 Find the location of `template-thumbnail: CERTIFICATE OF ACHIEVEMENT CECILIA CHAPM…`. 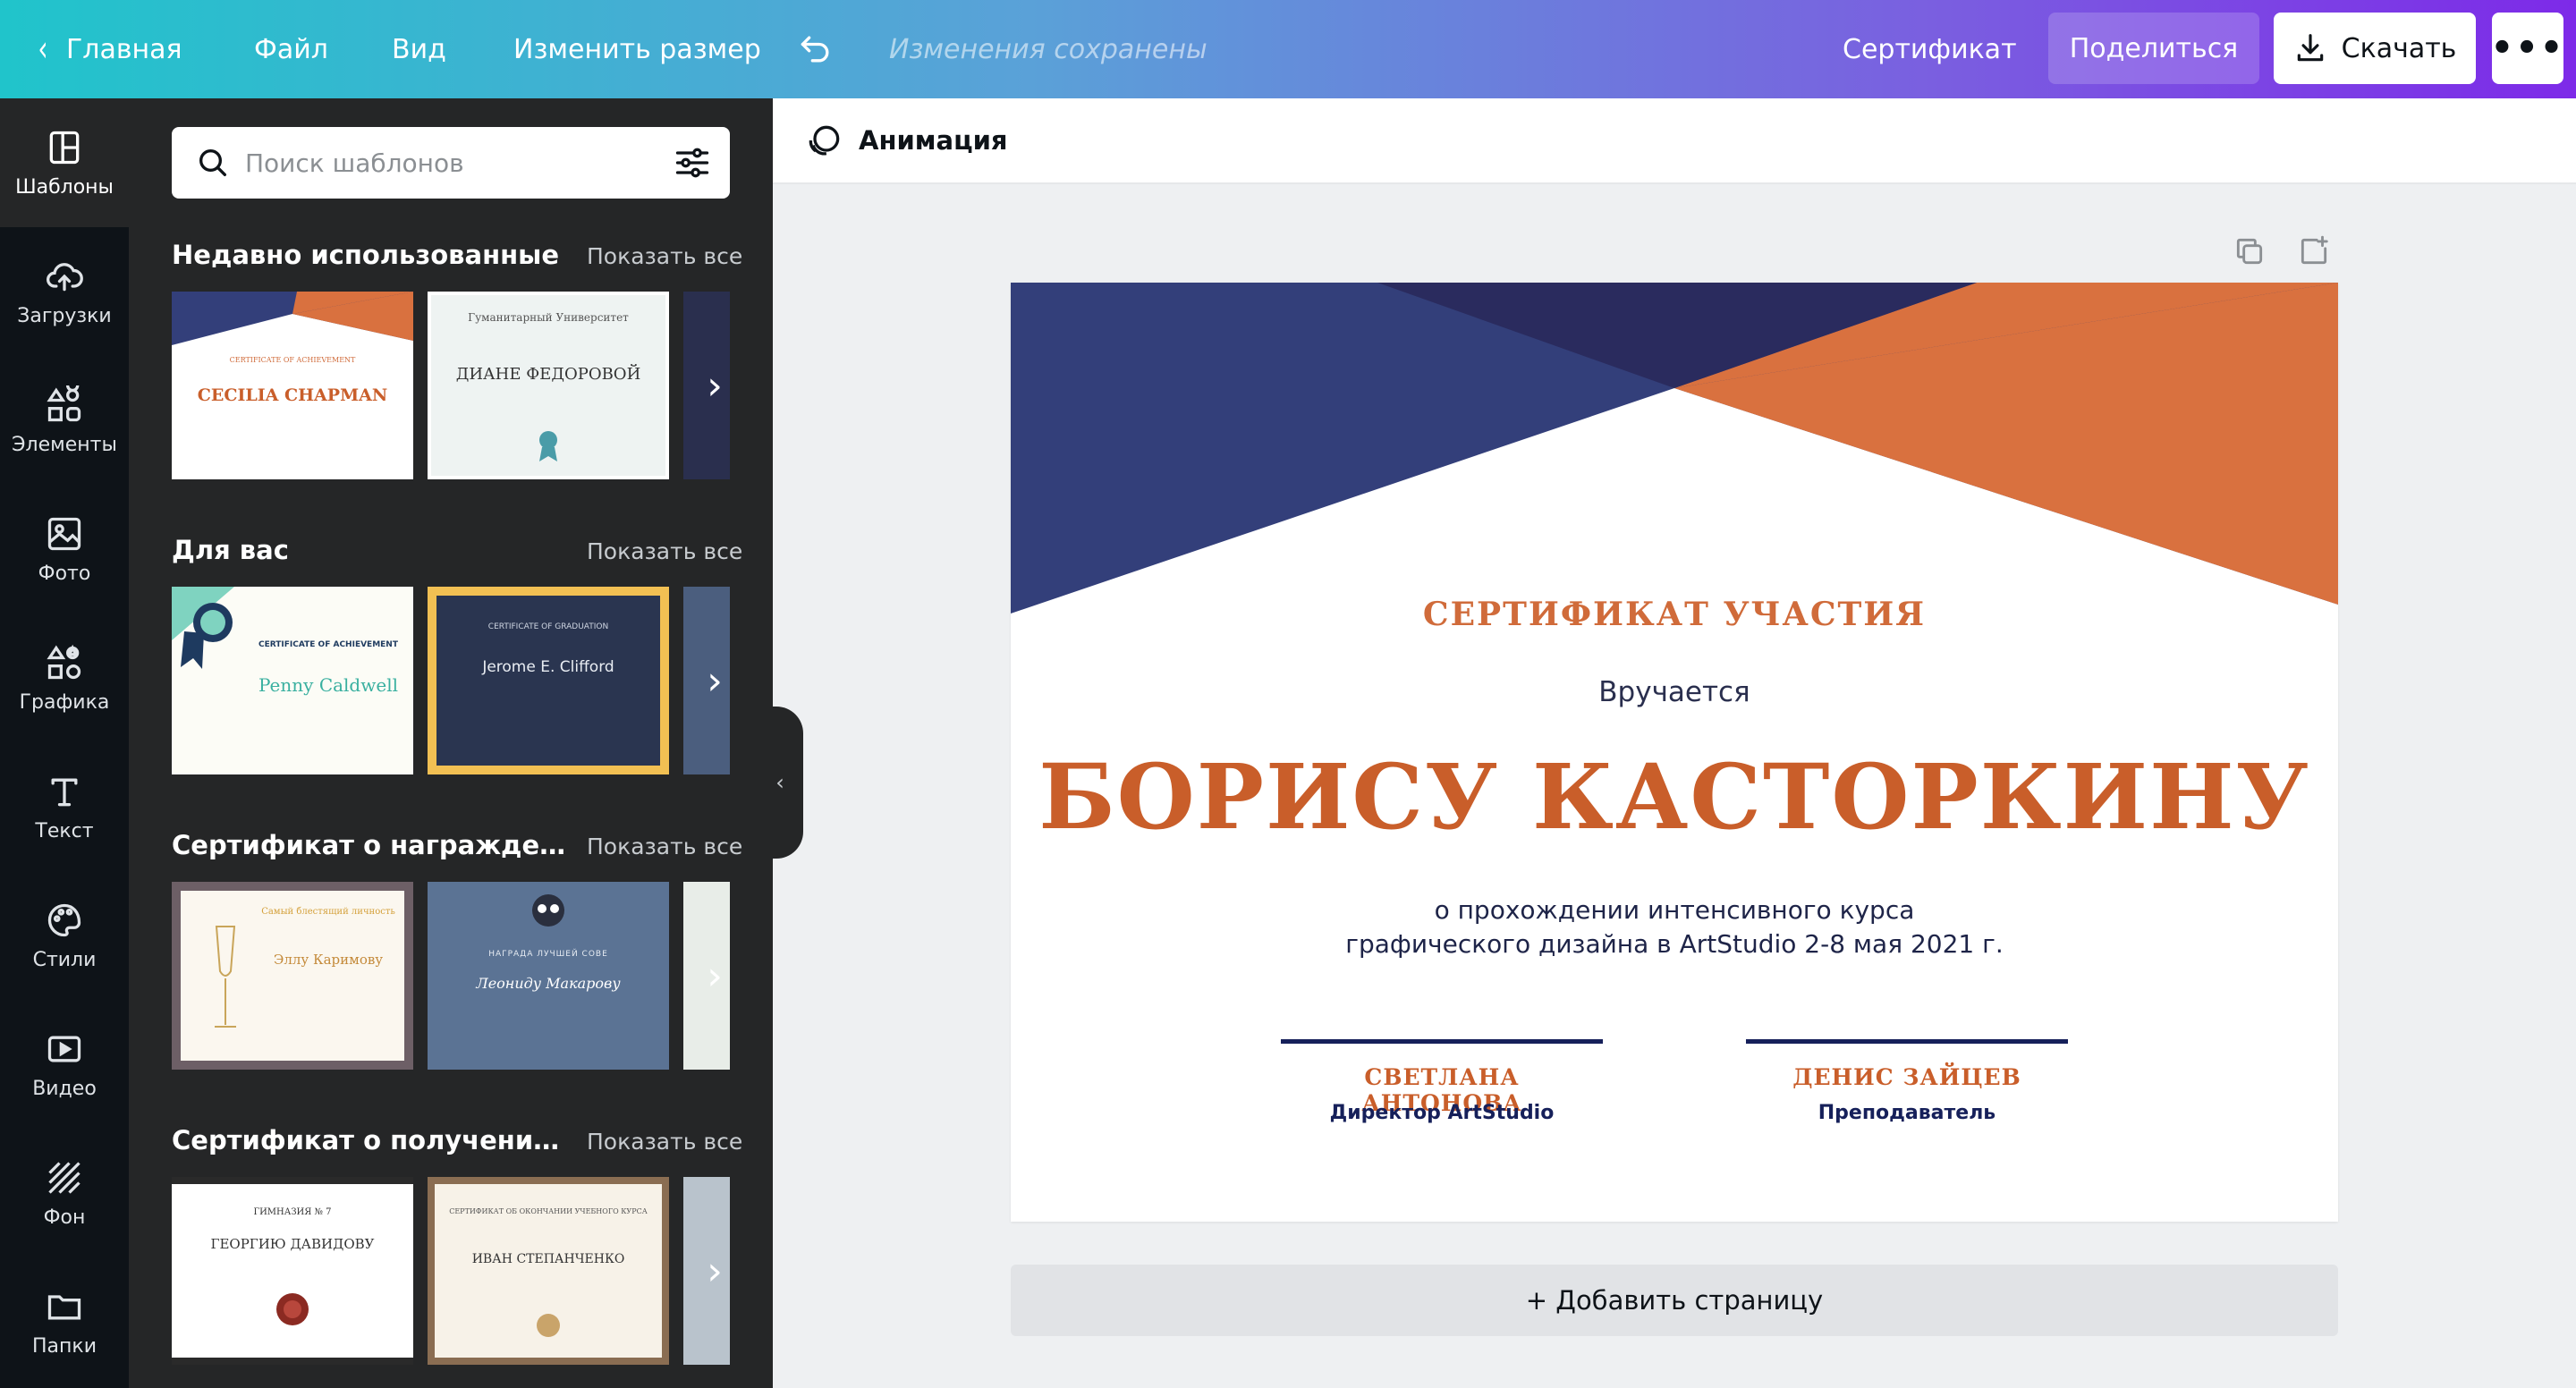

template-thumbnail: CERTIFICATE OF ACHIEVEMENT CECILIA CHAPM… is located at coordinates (292, 385).